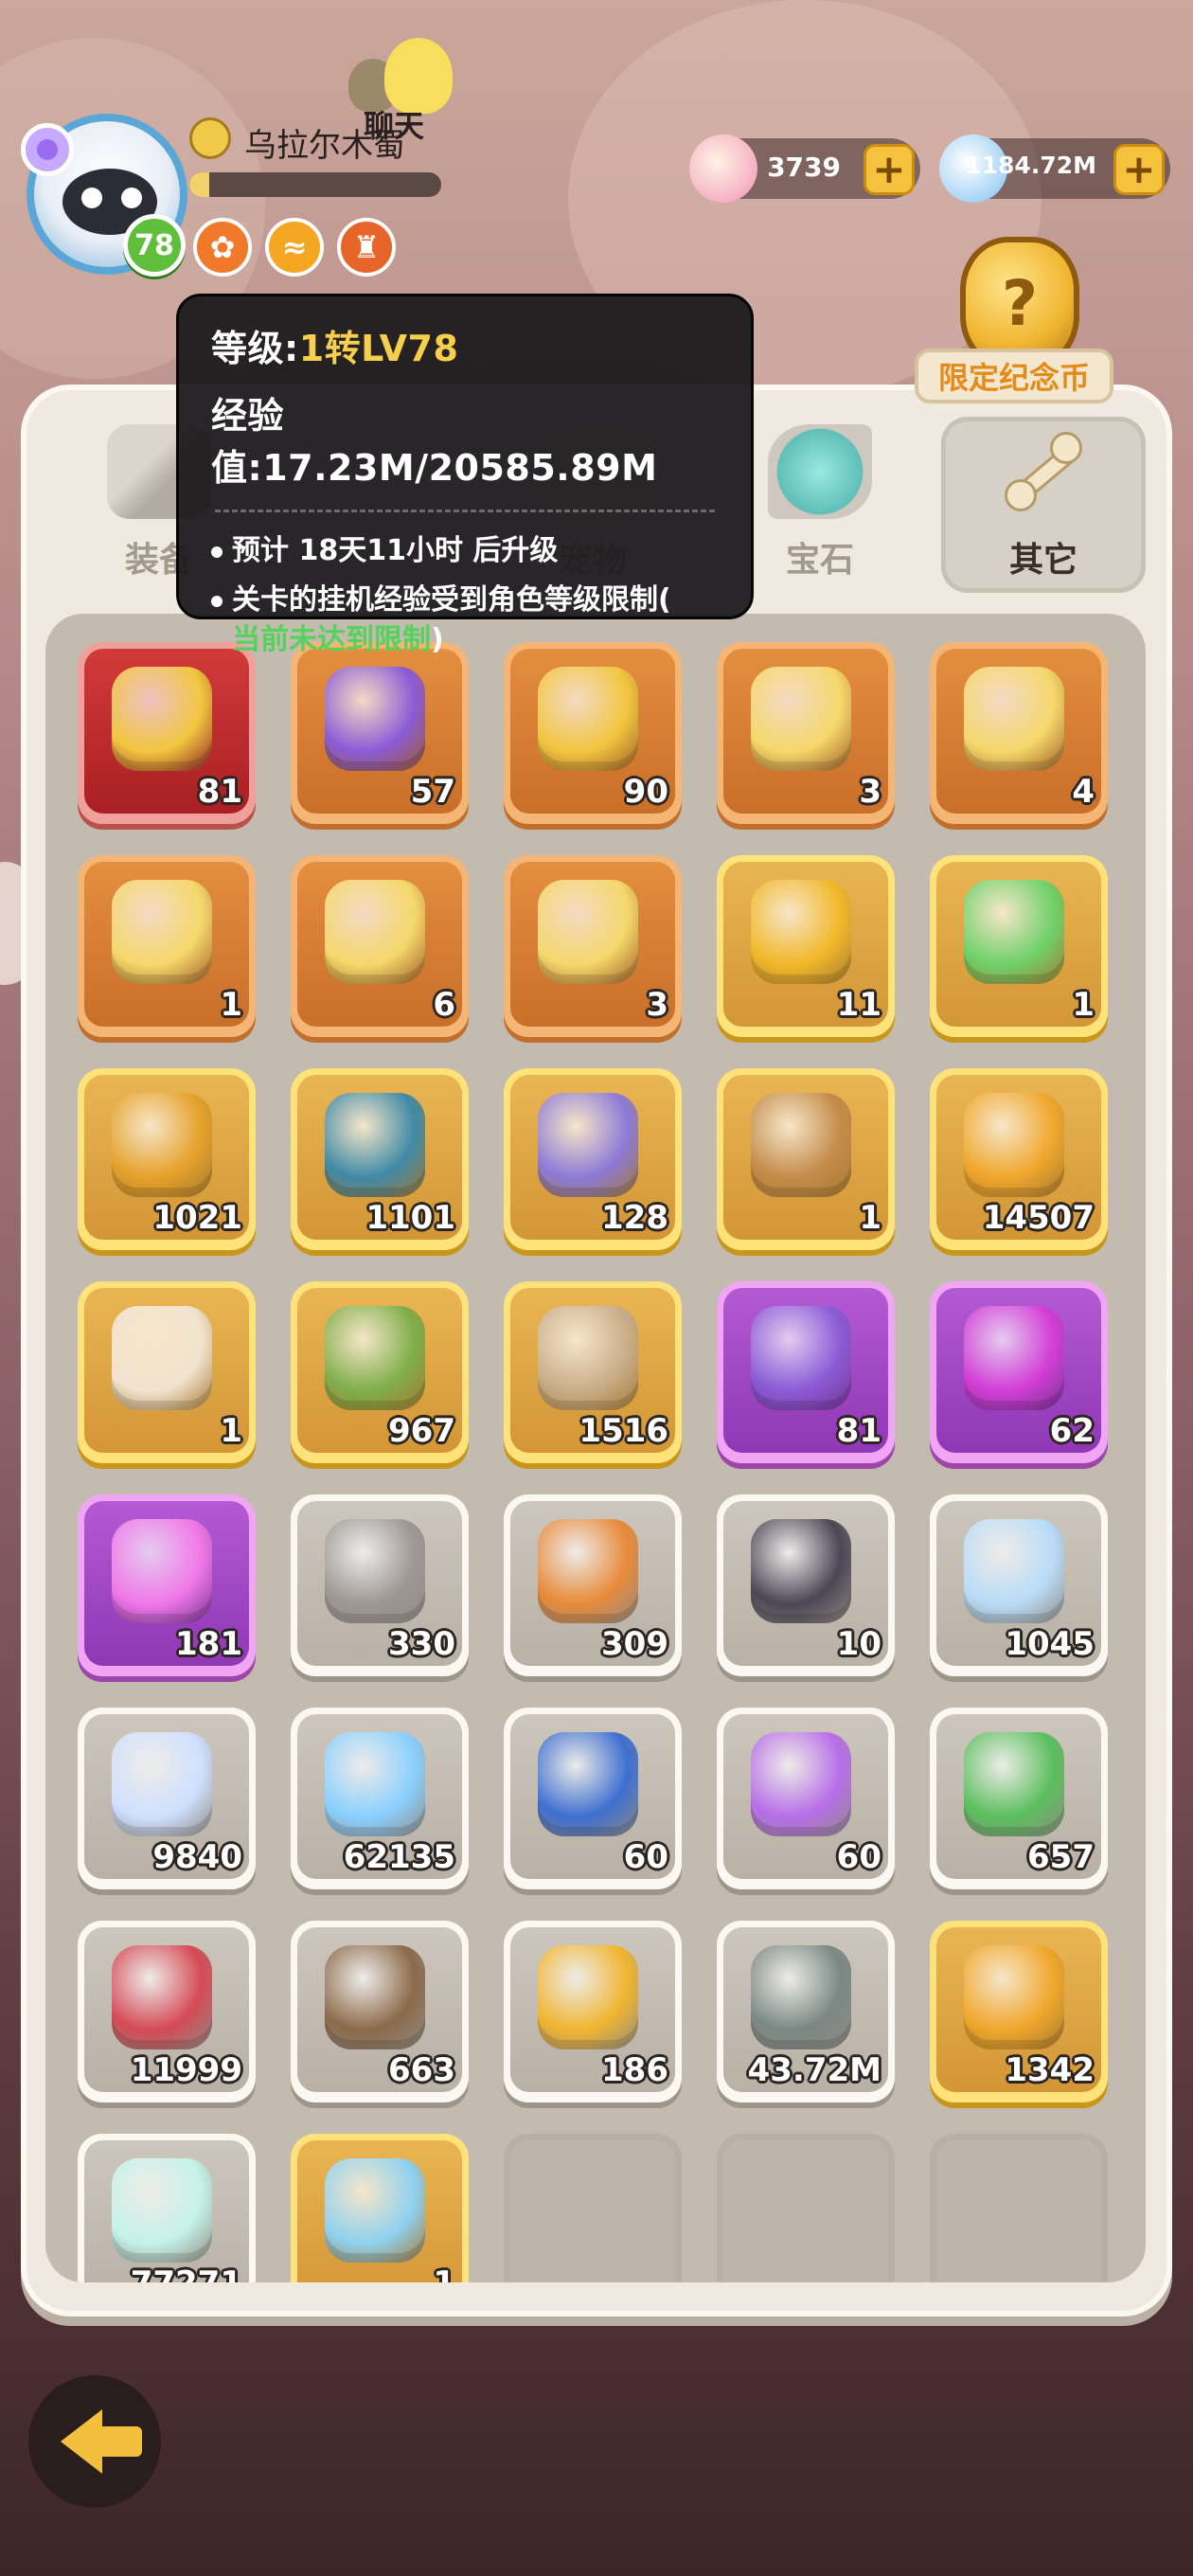 The image size is (1193, 2576). What do you see at coordinates (199, 184) in the screenshot?
I see `exp-bar-fill` at bounding box center [199, 184].